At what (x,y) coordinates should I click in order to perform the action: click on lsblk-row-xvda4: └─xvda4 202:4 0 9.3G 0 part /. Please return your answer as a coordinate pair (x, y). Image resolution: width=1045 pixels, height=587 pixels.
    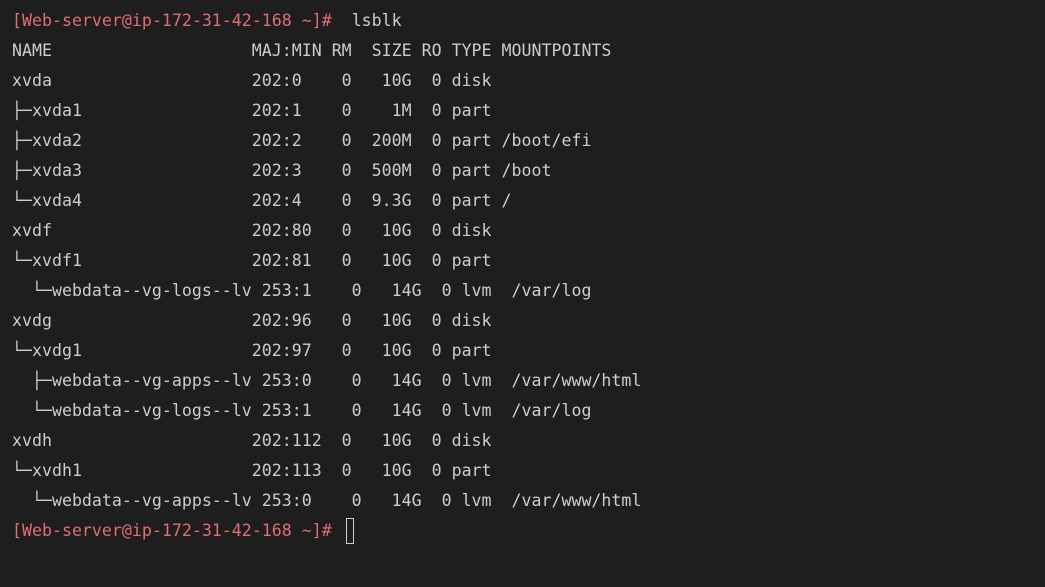
    Looking at the image, I should click on (262, 200).